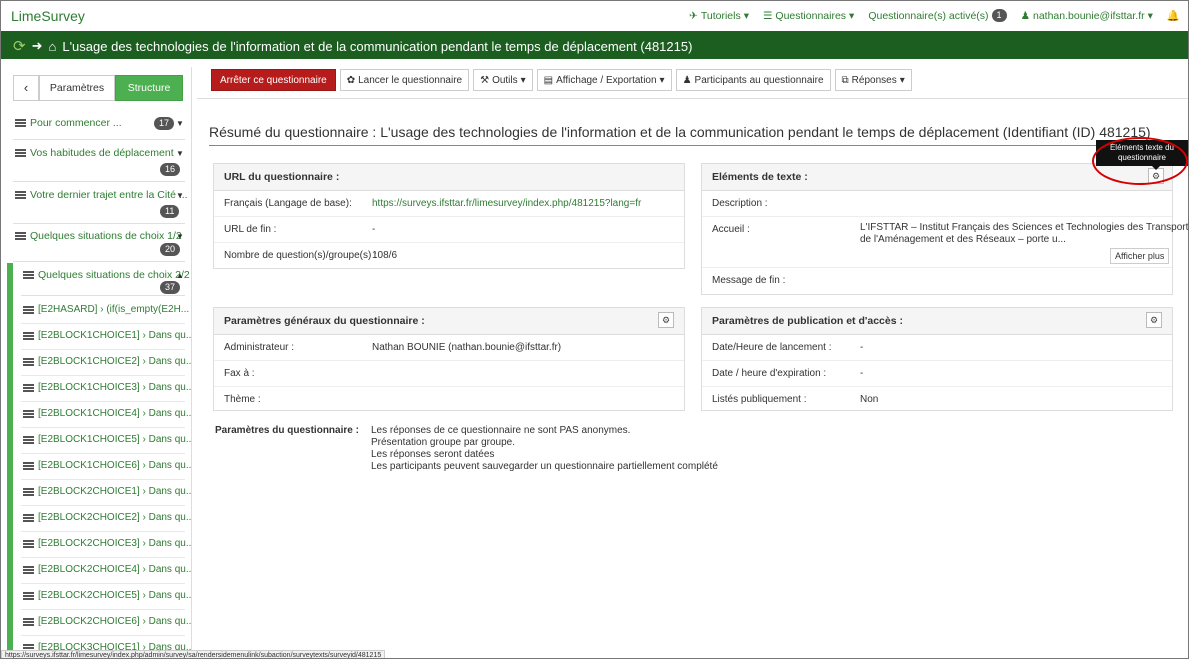  I want to click on paper-plane-icon: ✈, so click(693, 15).